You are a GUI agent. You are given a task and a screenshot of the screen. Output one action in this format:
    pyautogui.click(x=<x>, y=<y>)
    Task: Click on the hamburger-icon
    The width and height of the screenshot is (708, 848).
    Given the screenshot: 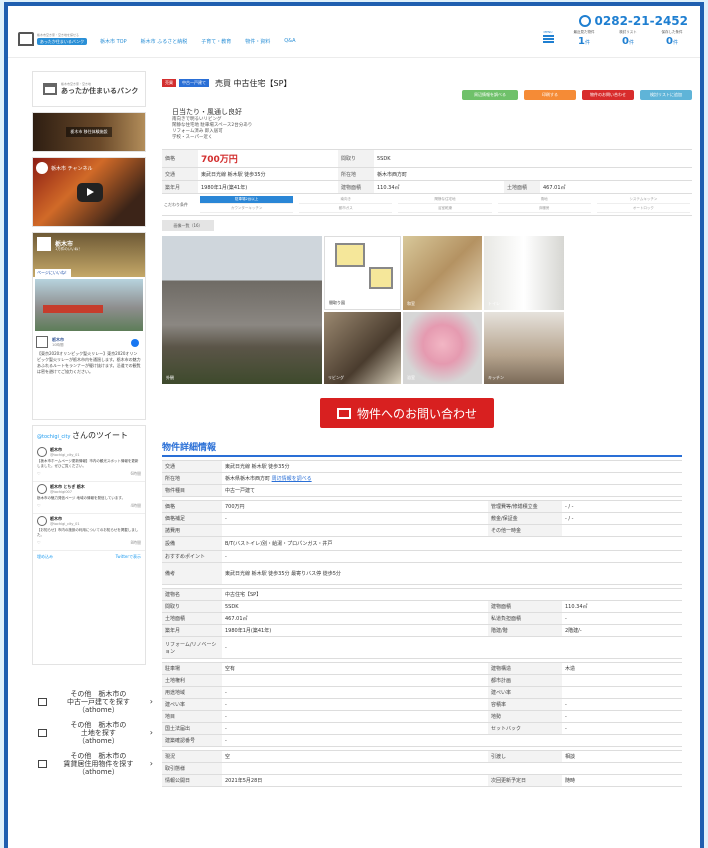 What is the action you would take?
    pyautogui.click(x=548, y=36)
    